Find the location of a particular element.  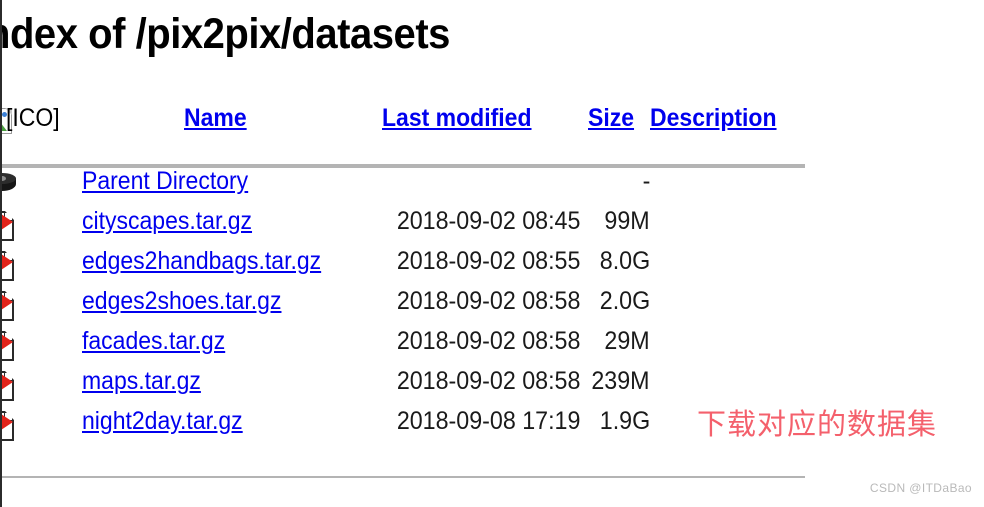

sort-by-description-link: Description is located at coordinates (713, 118).